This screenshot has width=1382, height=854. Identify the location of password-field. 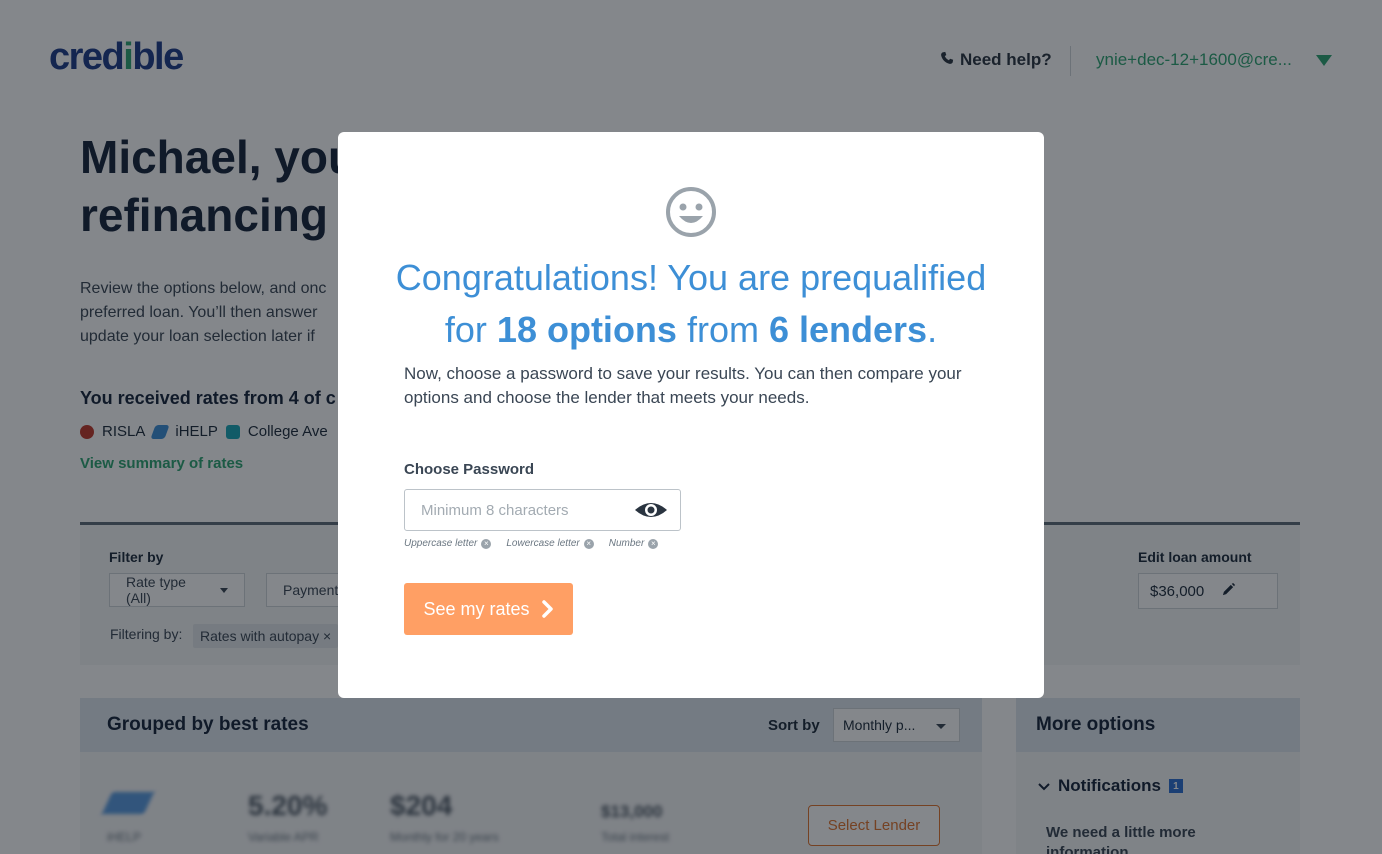
(542, 510).